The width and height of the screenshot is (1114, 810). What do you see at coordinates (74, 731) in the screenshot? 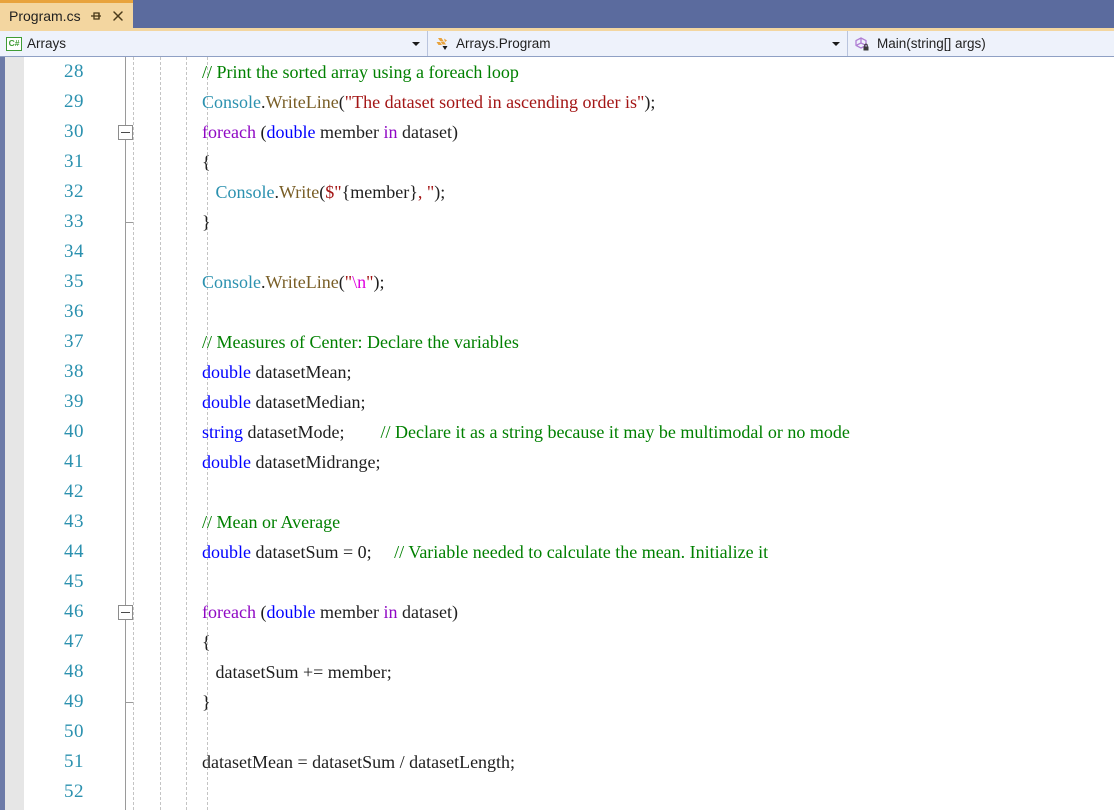
I see `line-number: 50` at bounding box center [74, 731].